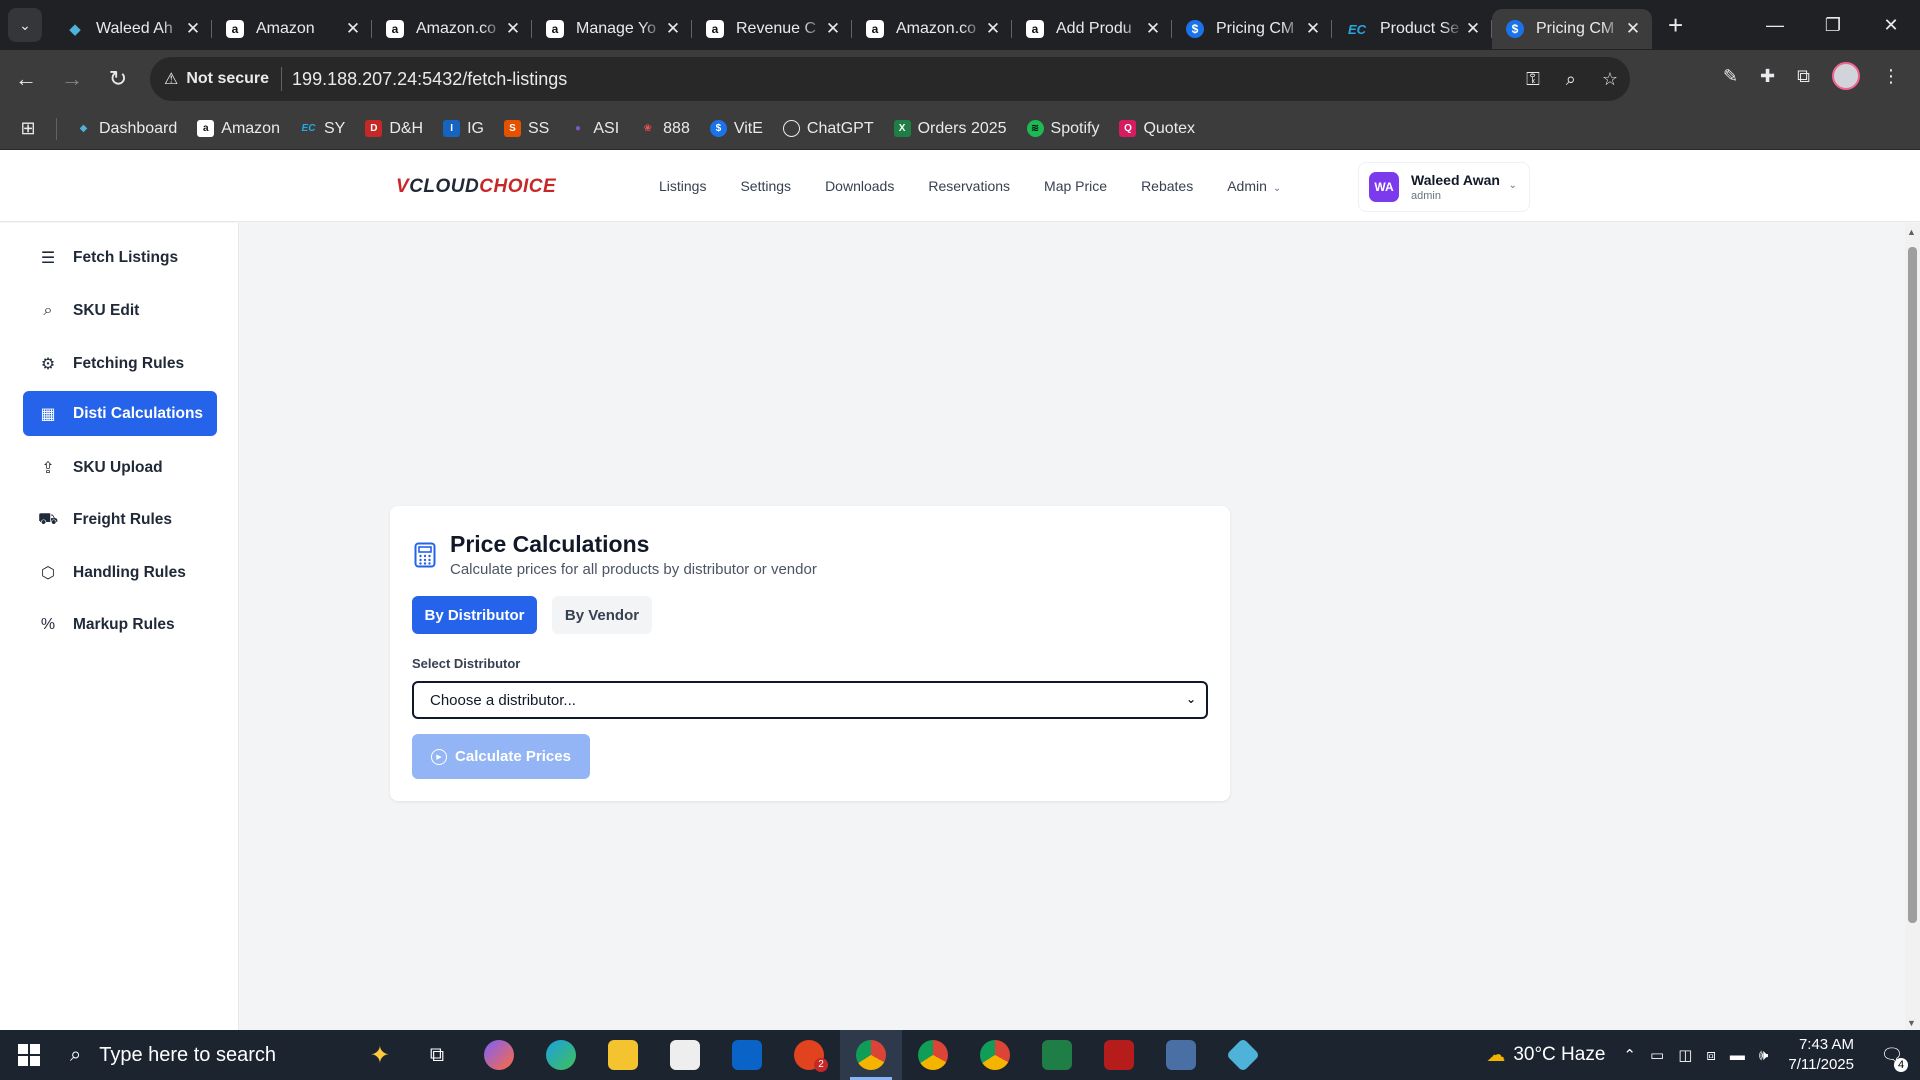  I want to click on sidebar-item-markup-rules: % Markup Rules, so click(120, 624).